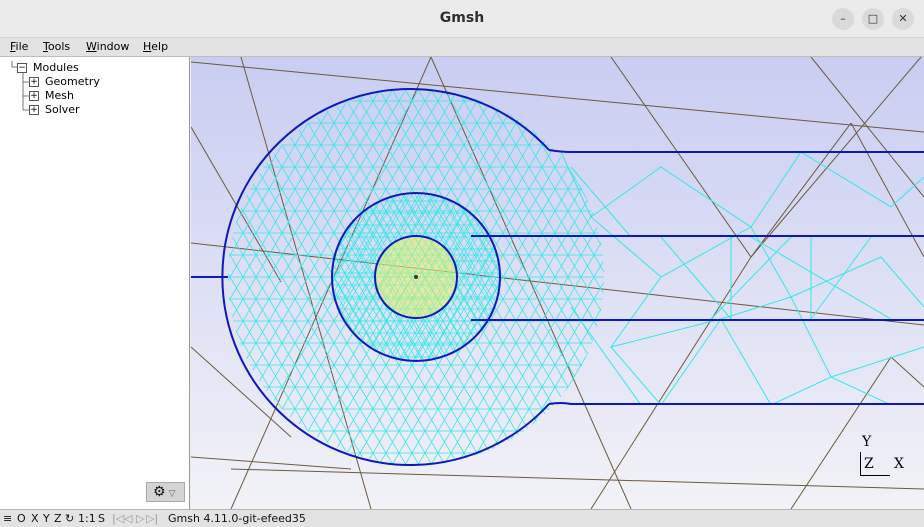 This screenshot has width=924, height=527. I want to click on last-step-icon: ▷|, so click(152, 518).